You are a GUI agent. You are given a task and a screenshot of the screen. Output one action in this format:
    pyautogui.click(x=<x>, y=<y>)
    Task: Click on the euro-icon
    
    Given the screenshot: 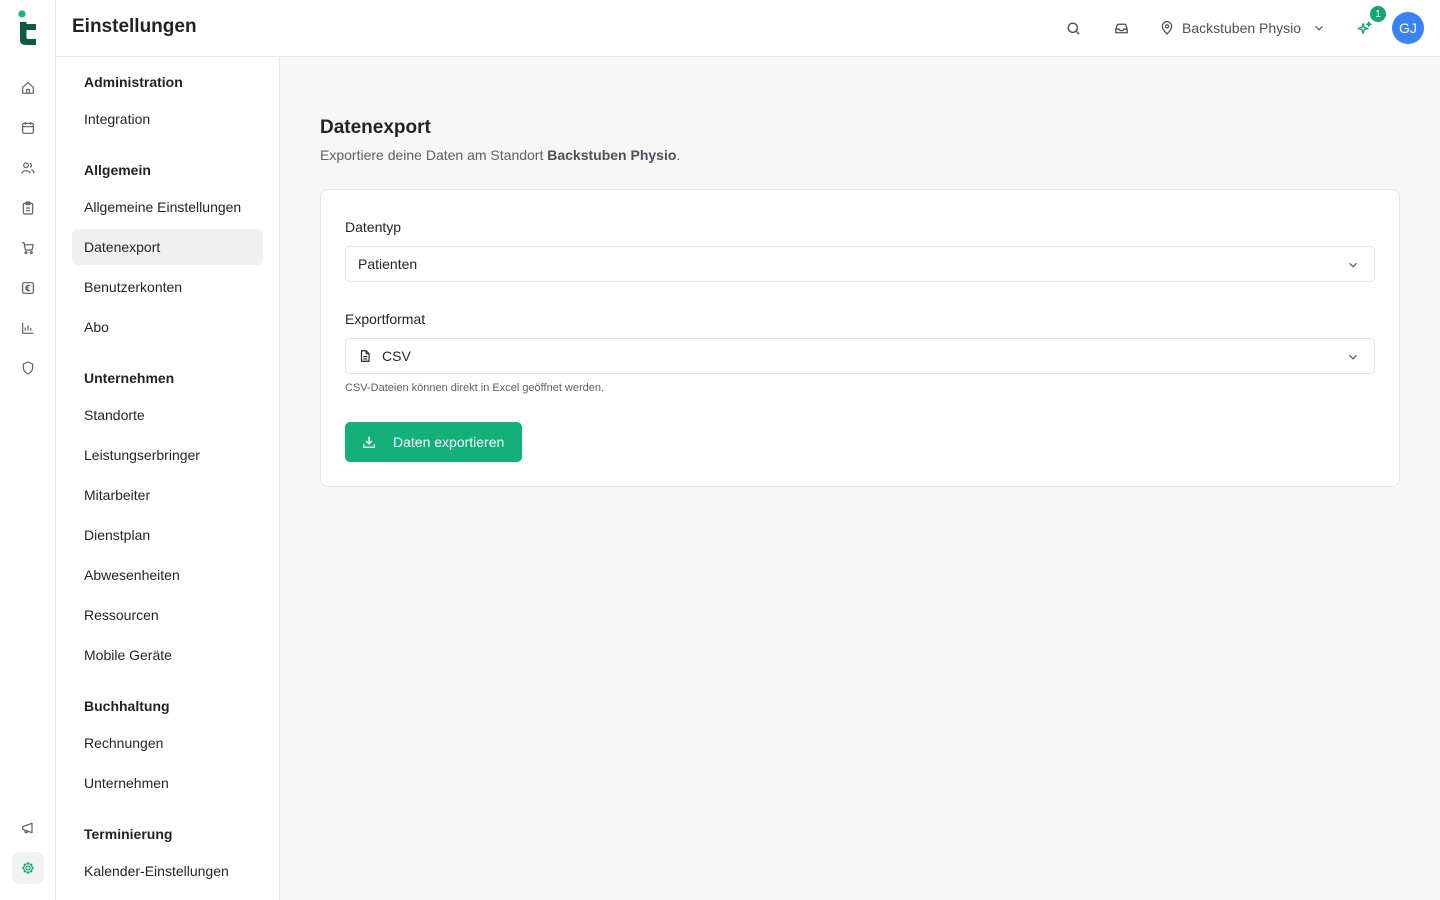 What is the action you would take?
    pyautogui.click(x=28, y=288)
    